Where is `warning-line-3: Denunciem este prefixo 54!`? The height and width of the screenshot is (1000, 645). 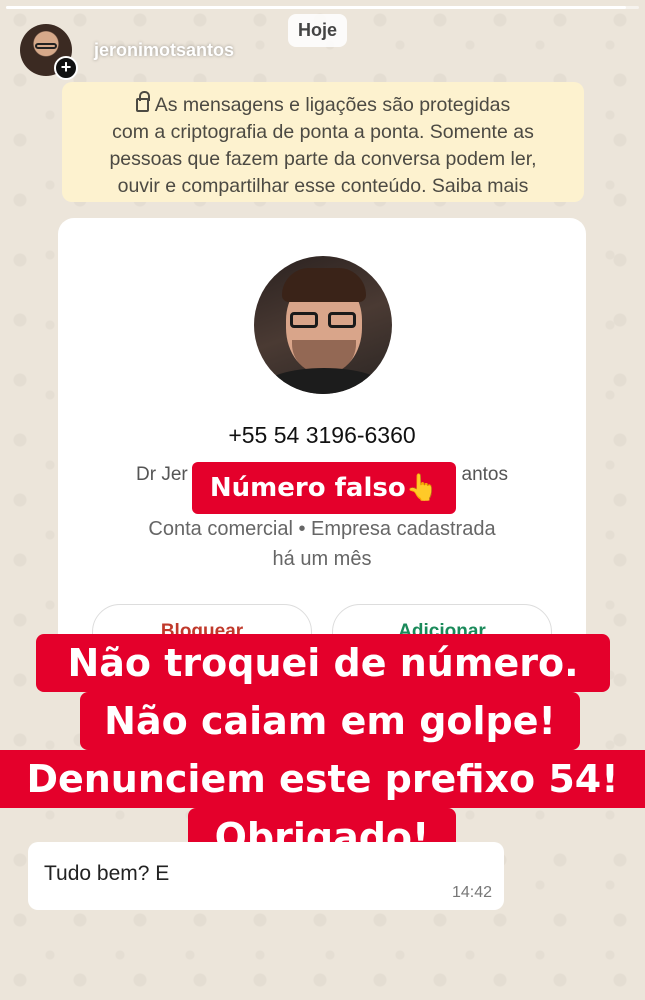 warning-line-3: Denunciem este prefixo 54! is located at coordinates (322, 779).